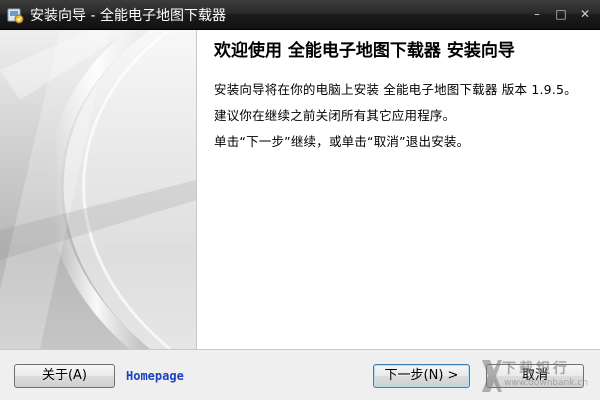  I want to click on homepage-link: Homepage, so click(155, 376).